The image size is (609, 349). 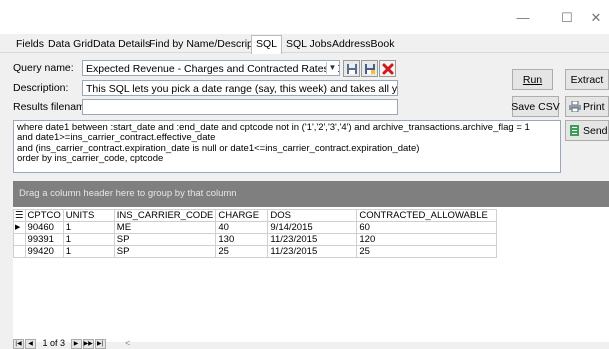 I want to click on run-button: Run, so click(x=532, y=79).